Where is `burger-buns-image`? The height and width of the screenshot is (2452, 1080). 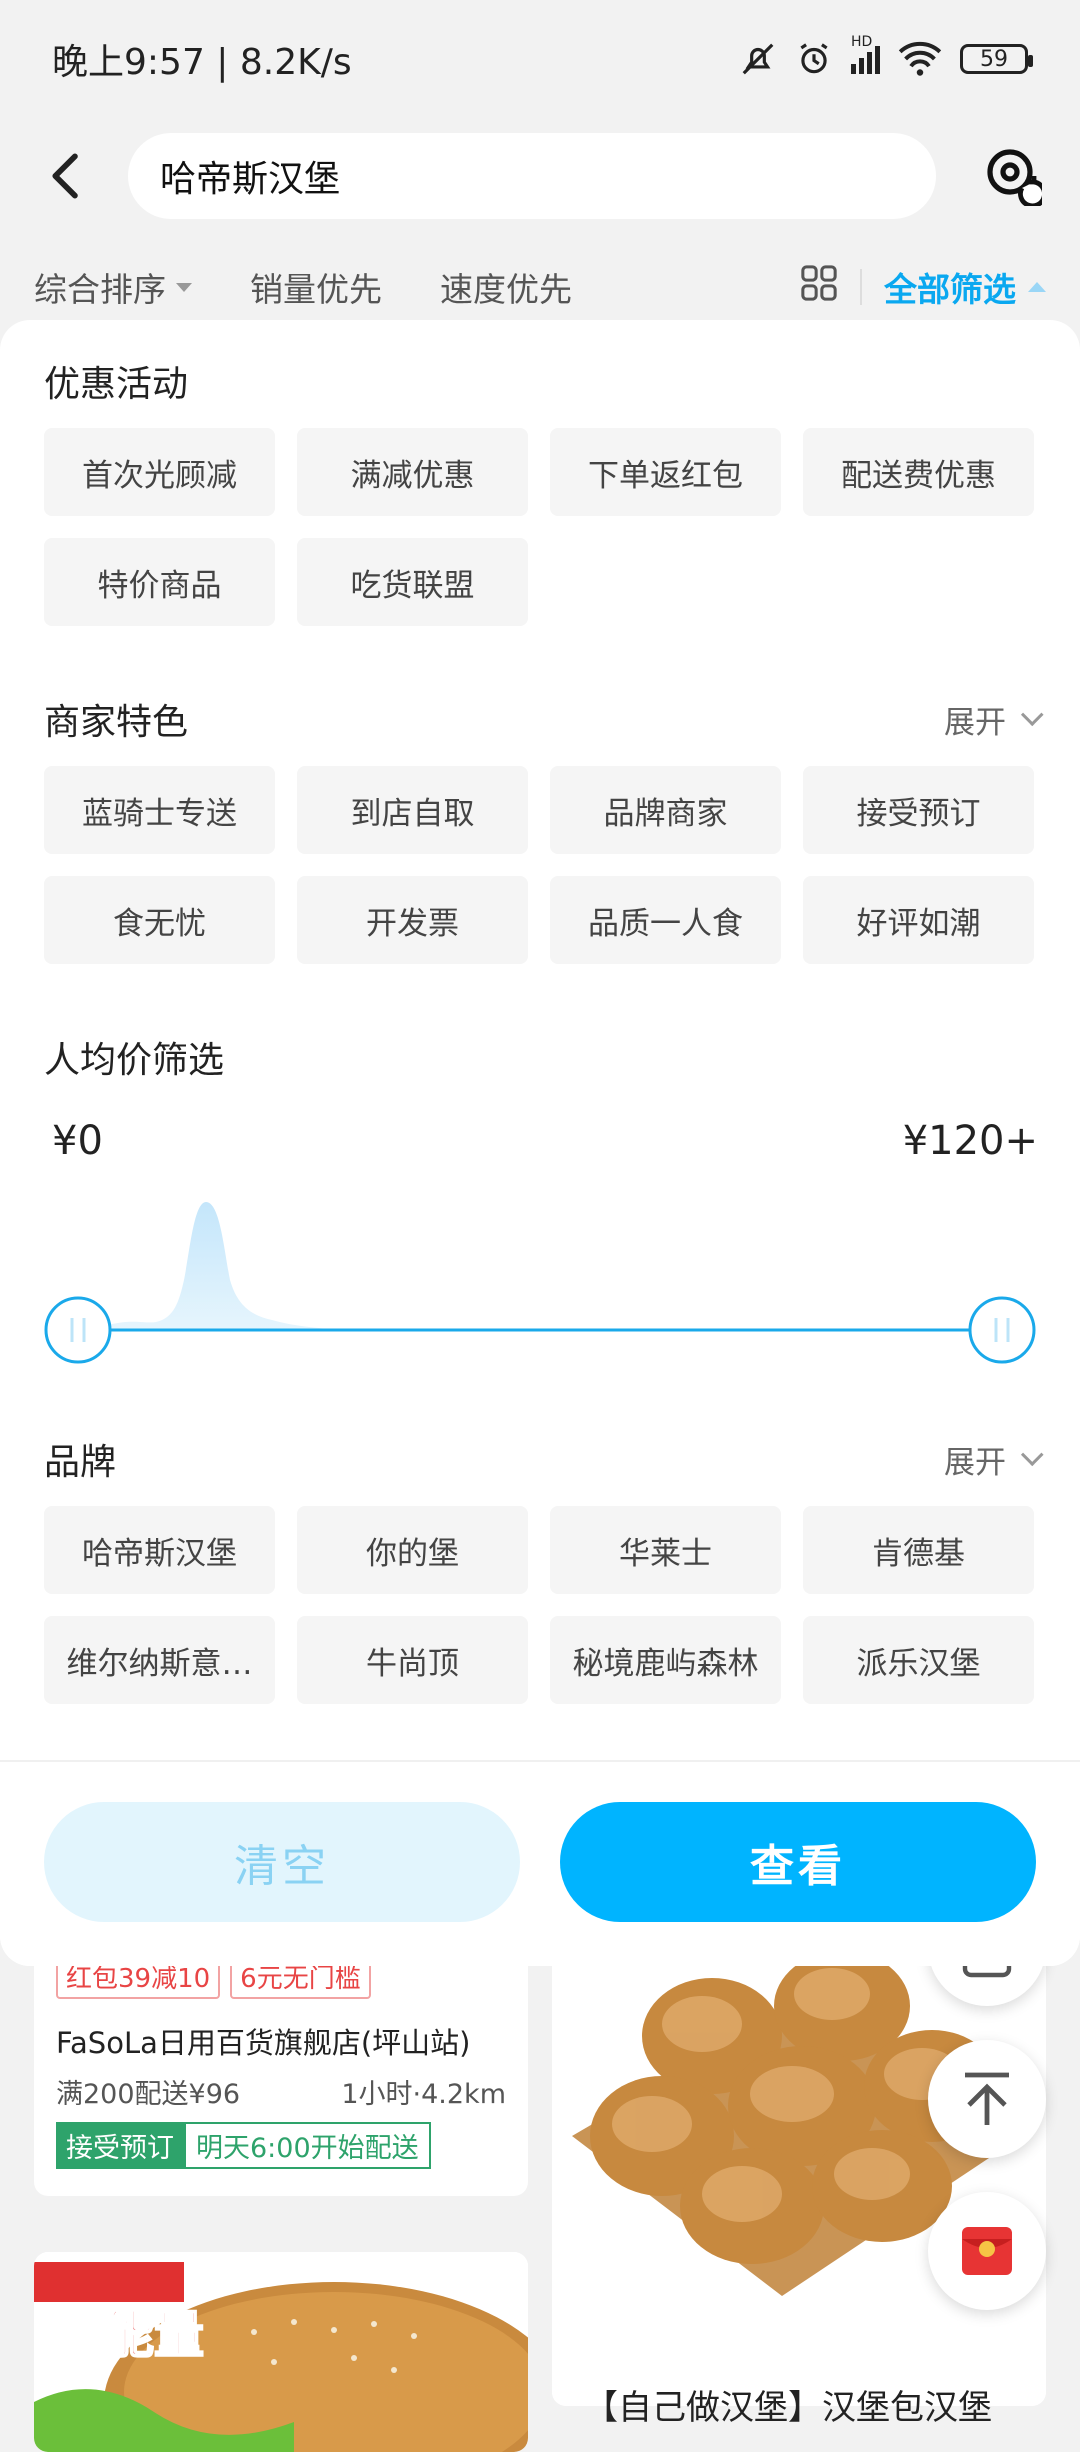 burger-buns-image is located at coordinates (799, 2171).